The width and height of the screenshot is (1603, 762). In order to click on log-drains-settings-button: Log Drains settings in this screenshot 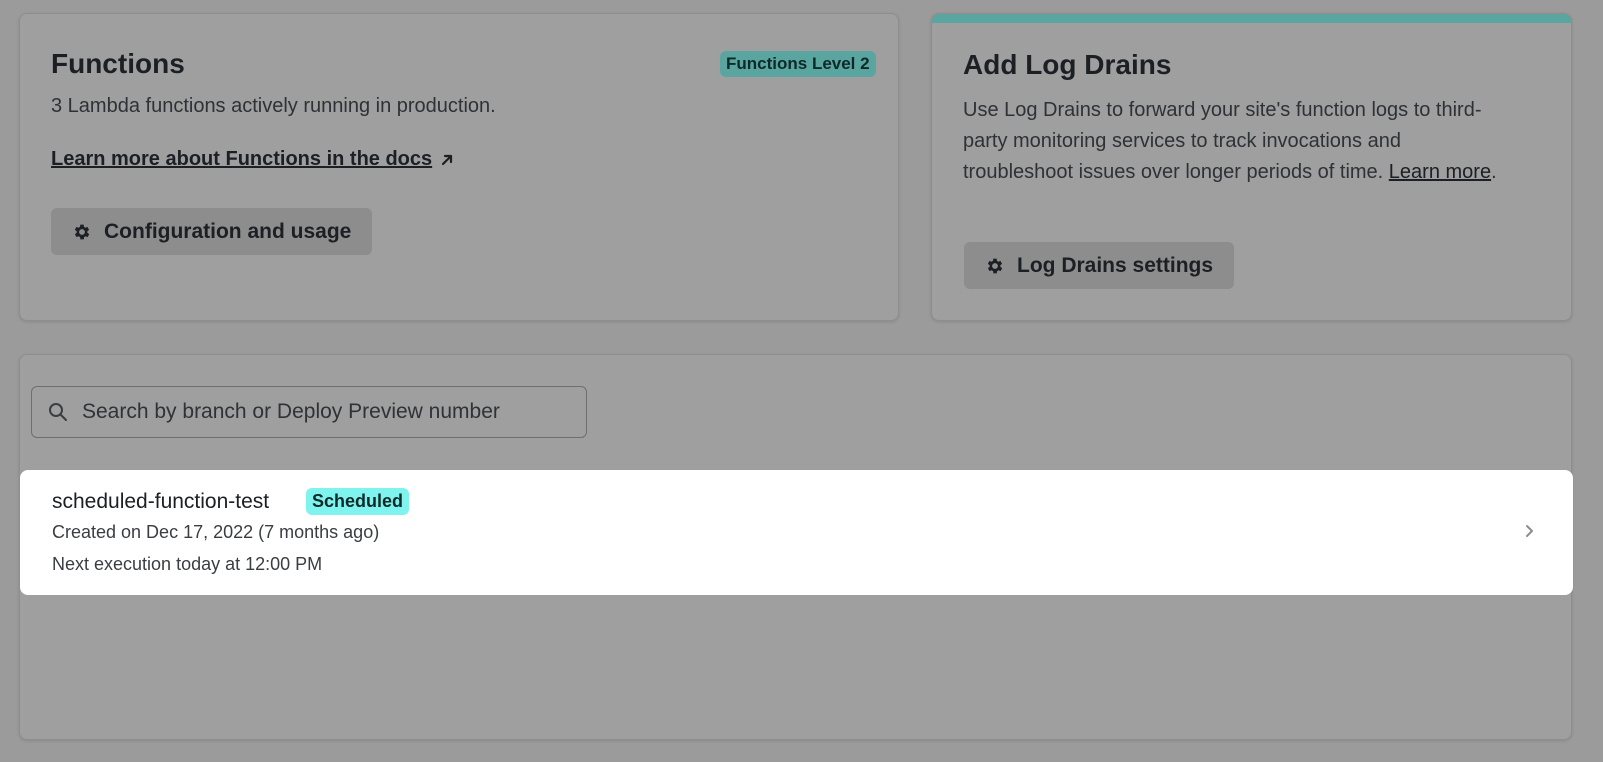, I will do `click(1099, 265)`.